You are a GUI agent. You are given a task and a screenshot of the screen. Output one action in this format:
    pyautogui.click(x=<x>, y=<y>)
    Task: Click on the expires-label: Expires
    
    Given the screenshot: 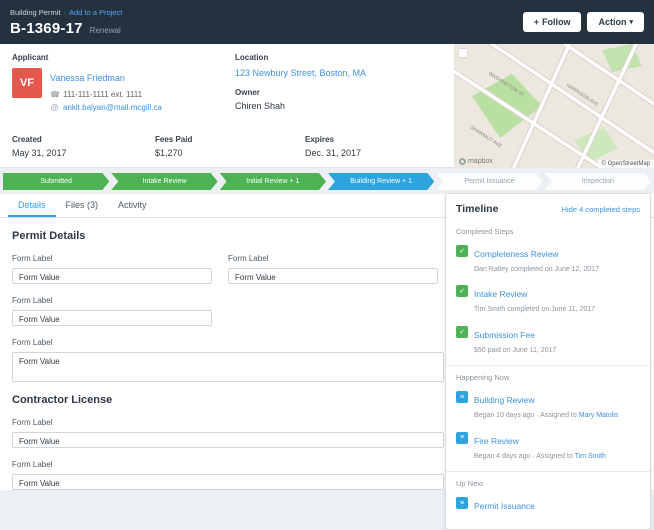 What is the action you would take?
    pyautogui.click(x=319, y=139)
    